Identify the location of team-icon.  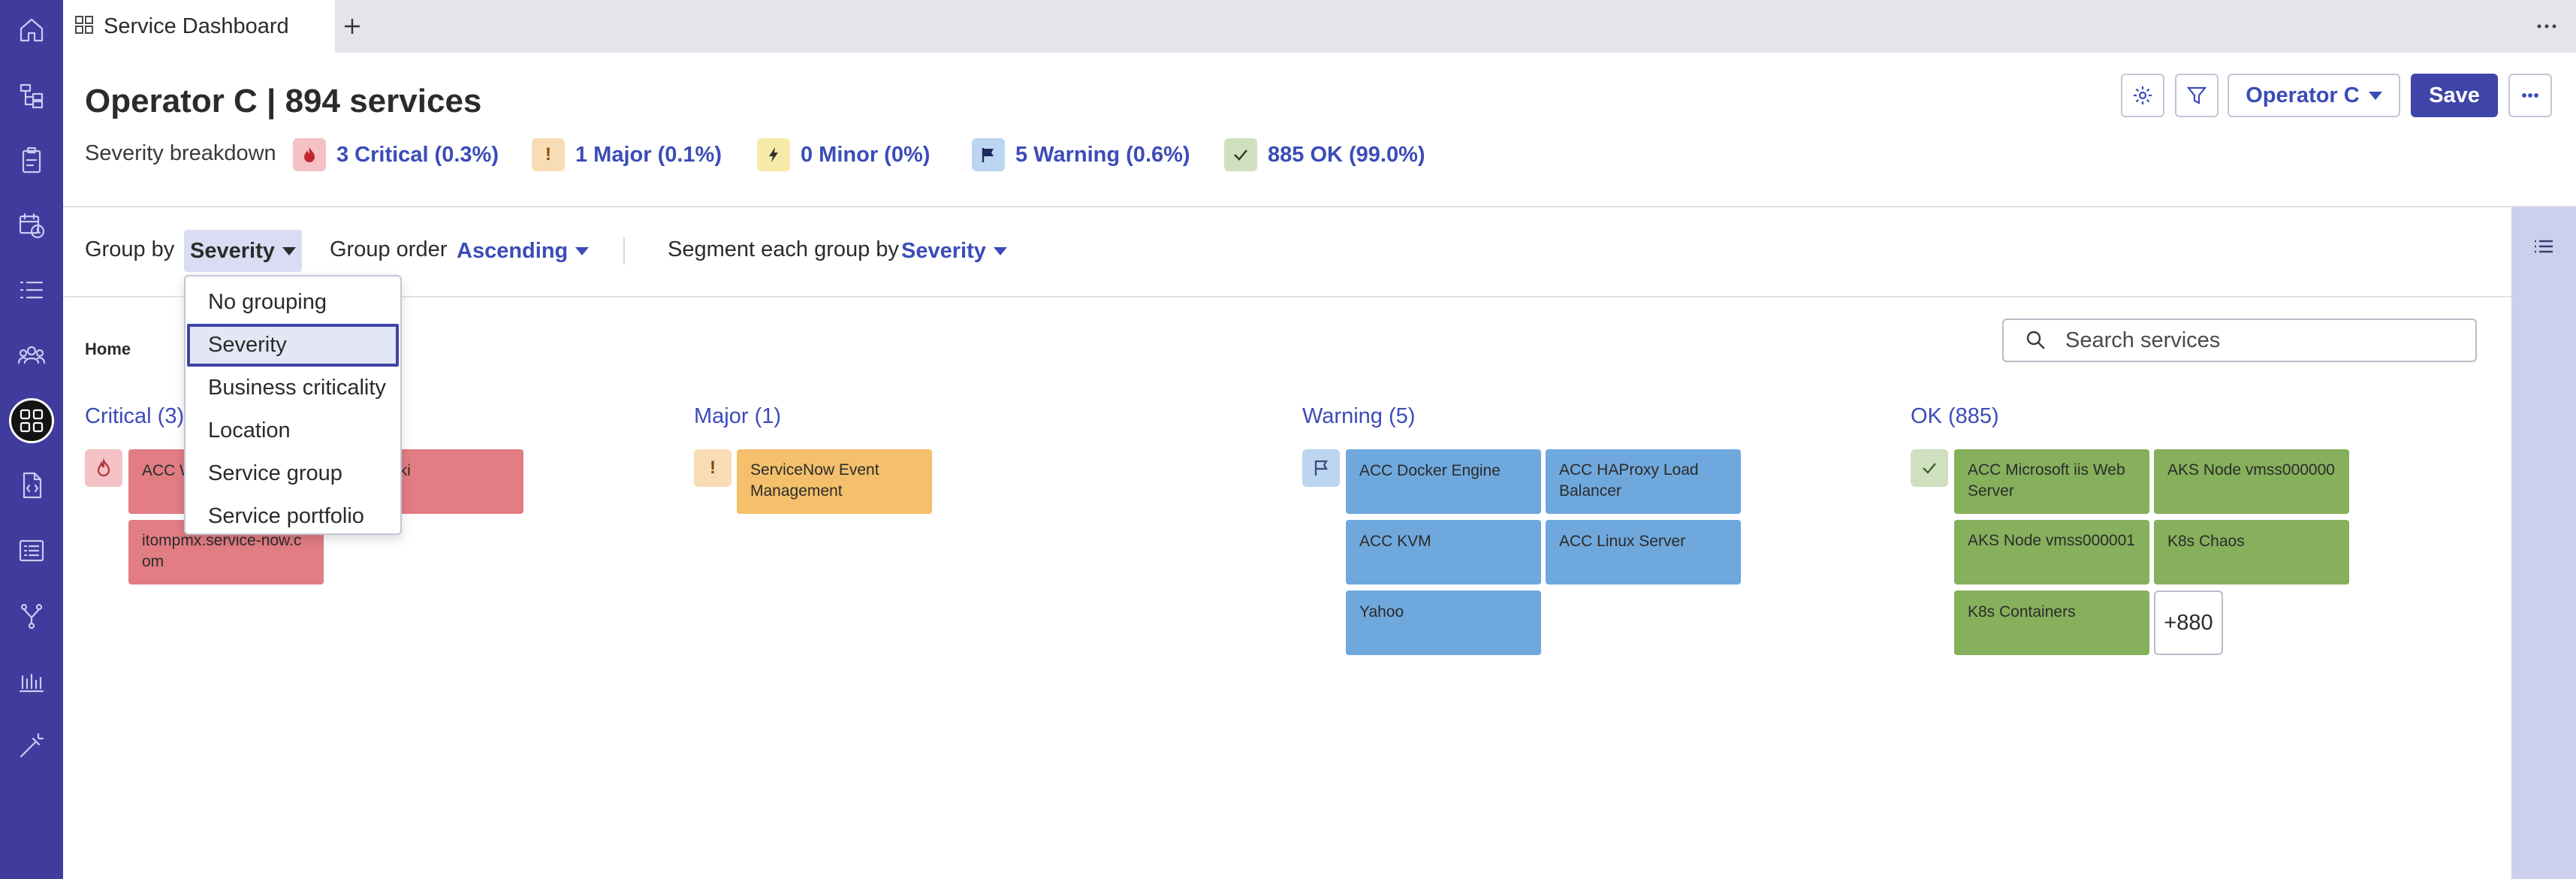
(31, 355).